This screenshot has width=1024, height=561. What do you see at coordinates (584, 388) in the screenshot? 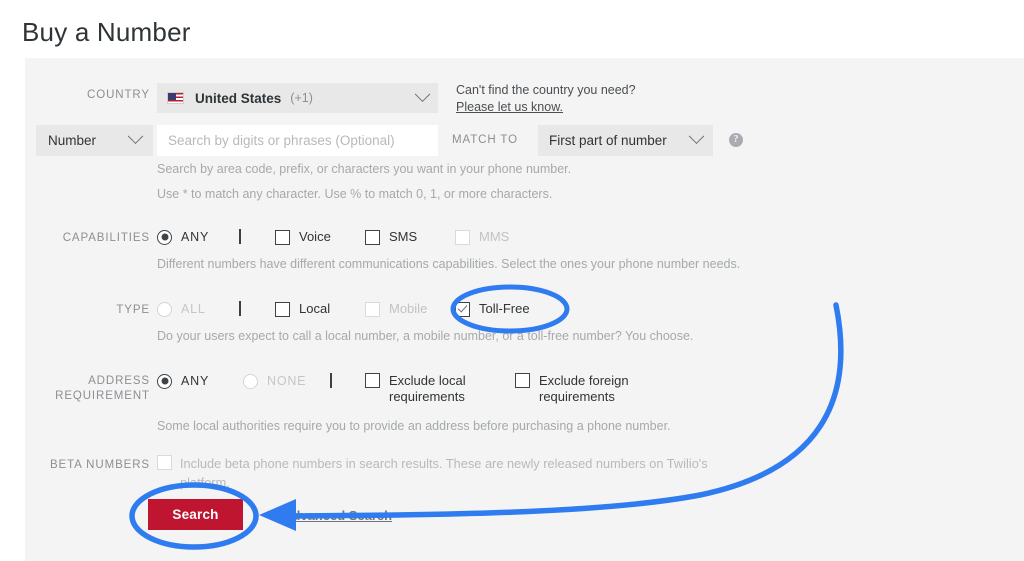
I see `exclude-foreign-requirements-label: Exclude foreign requirements` at bounding box center [584, 388].